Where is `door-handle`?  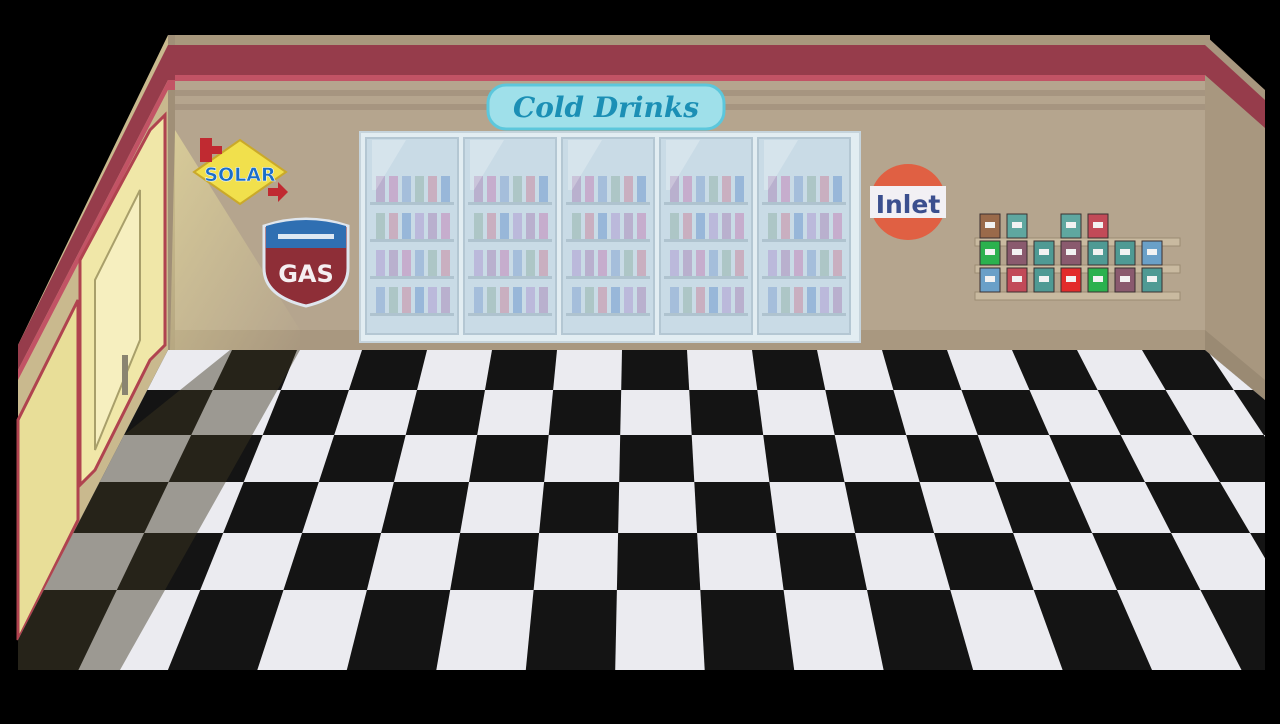 door-handle is located at coordinates (125, 375).